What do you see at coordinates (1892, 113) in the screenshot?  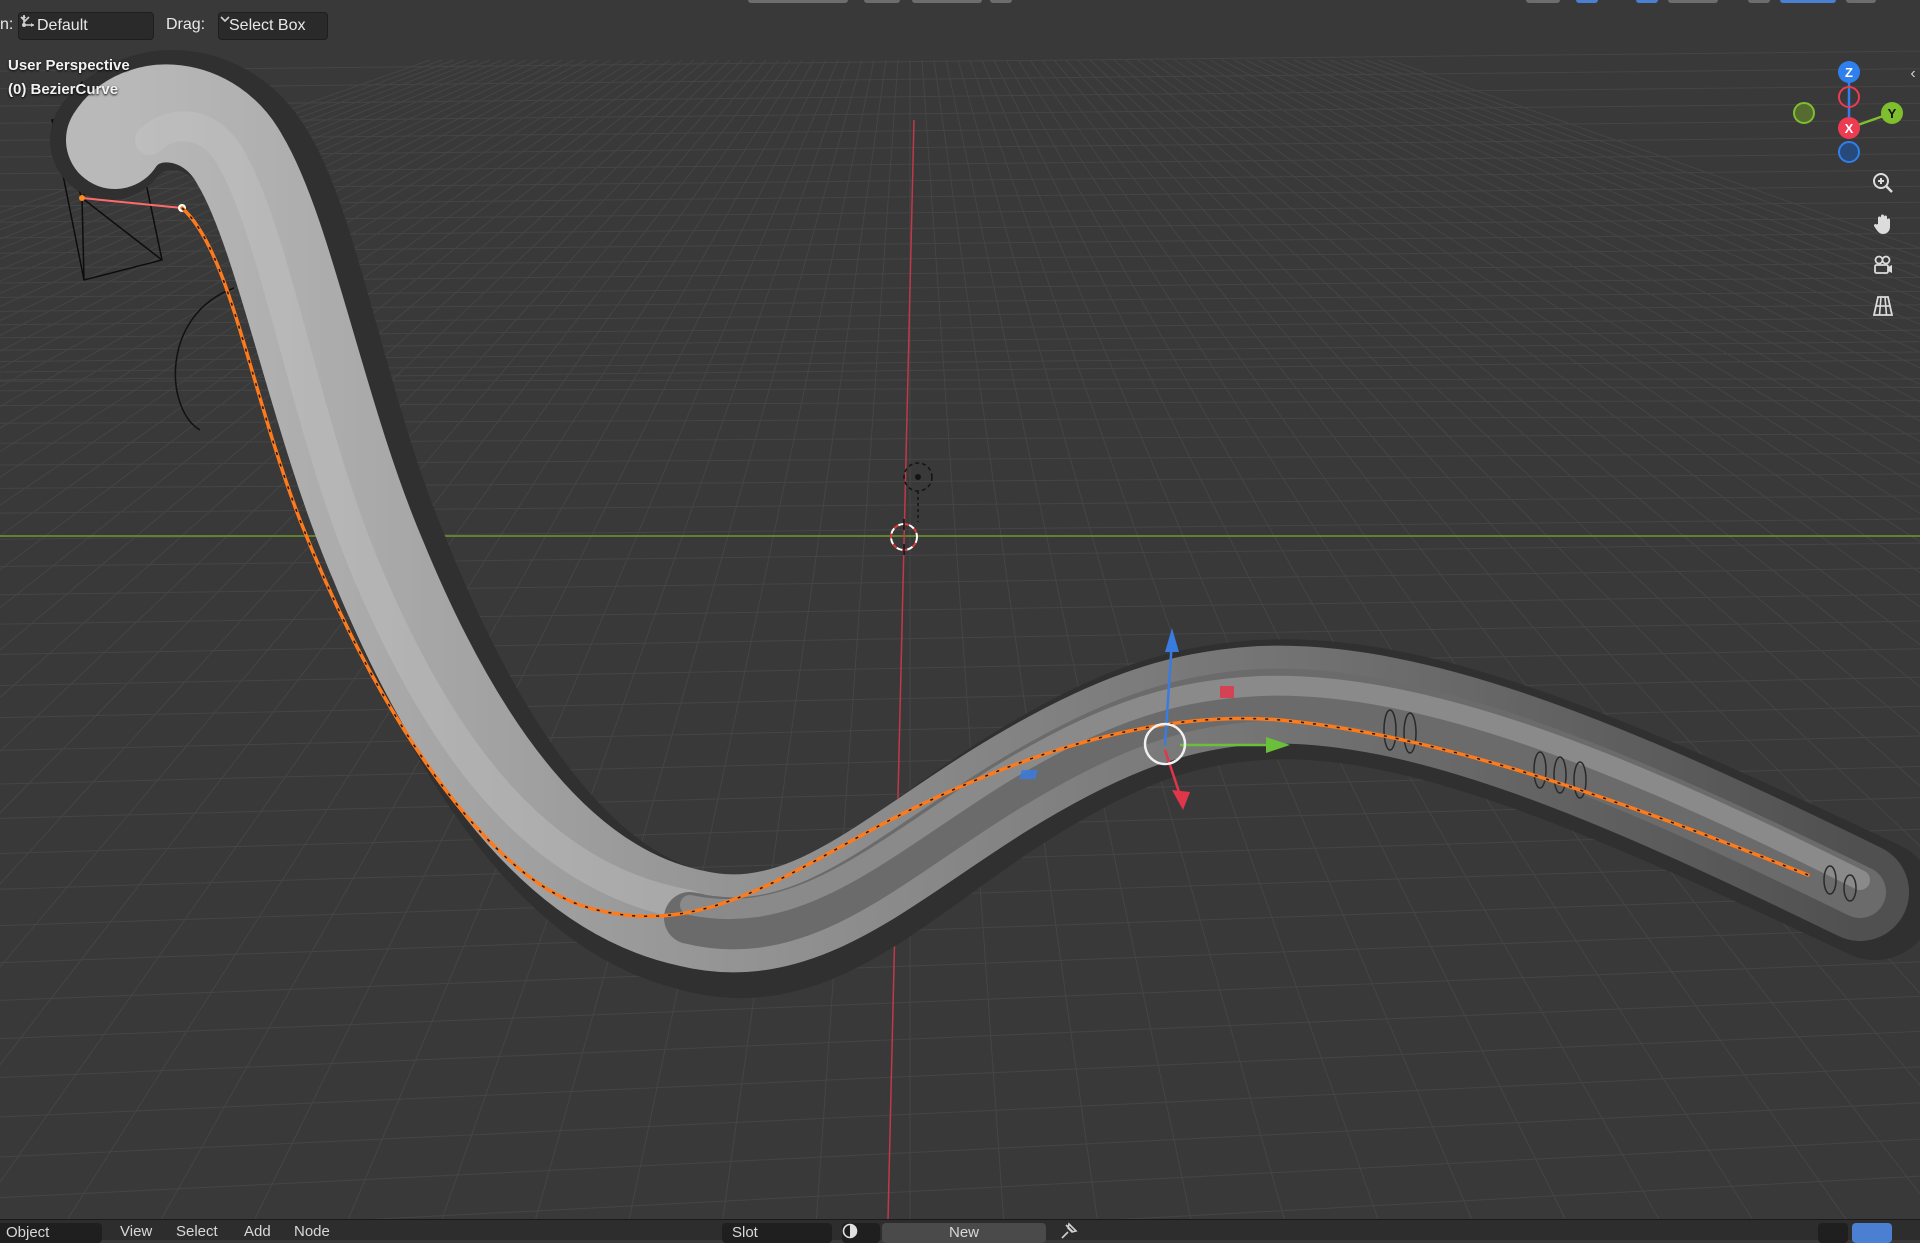 I see `y-axis-ball: Y` at bounding box center [1892, 113].